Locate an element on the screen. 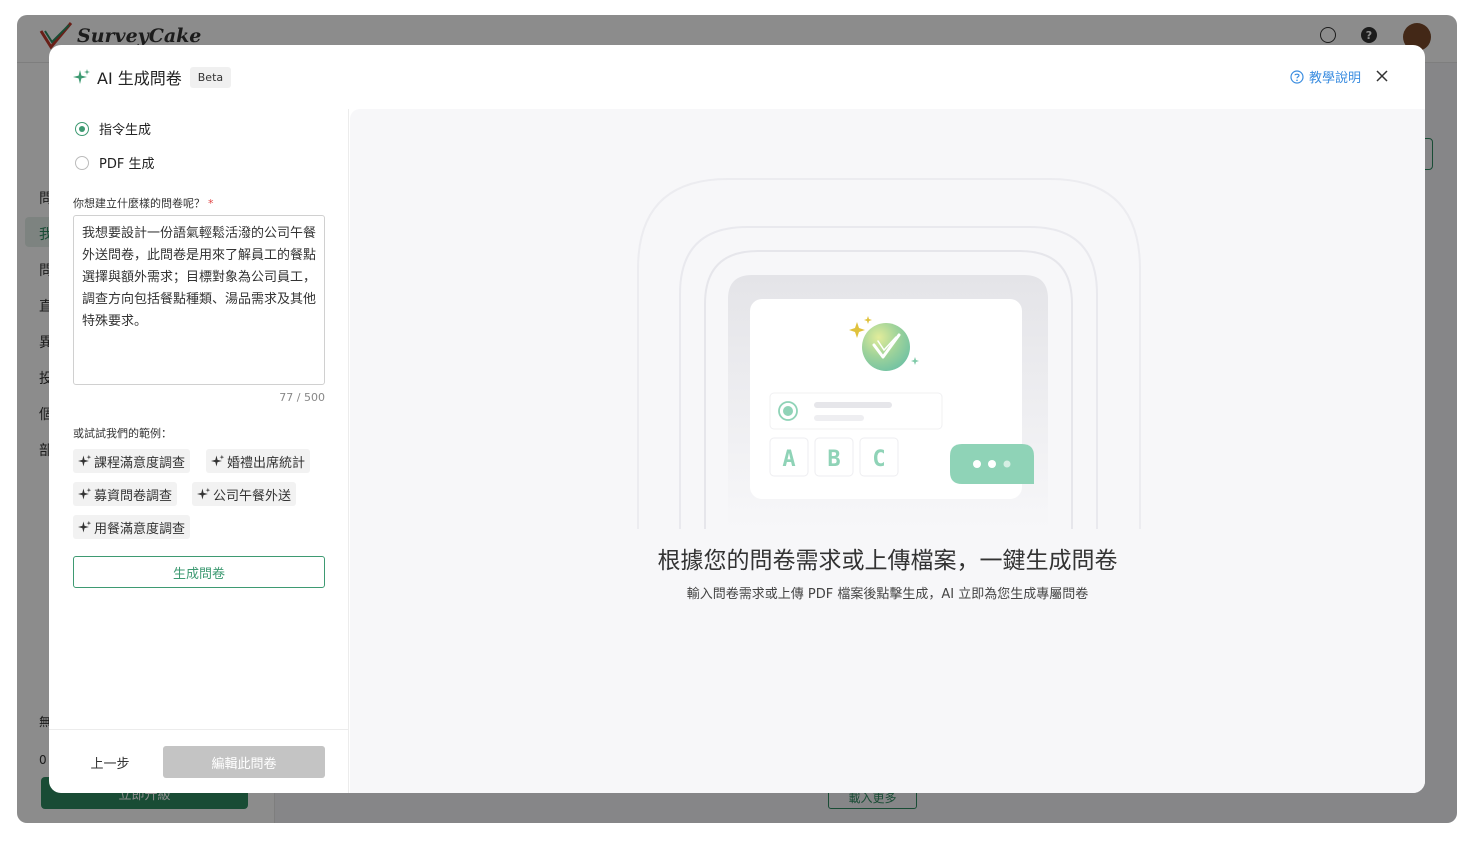 This screenshot has height=842, width=1474. char-counter: 77 / 500 is located at coordinates (302, 397).